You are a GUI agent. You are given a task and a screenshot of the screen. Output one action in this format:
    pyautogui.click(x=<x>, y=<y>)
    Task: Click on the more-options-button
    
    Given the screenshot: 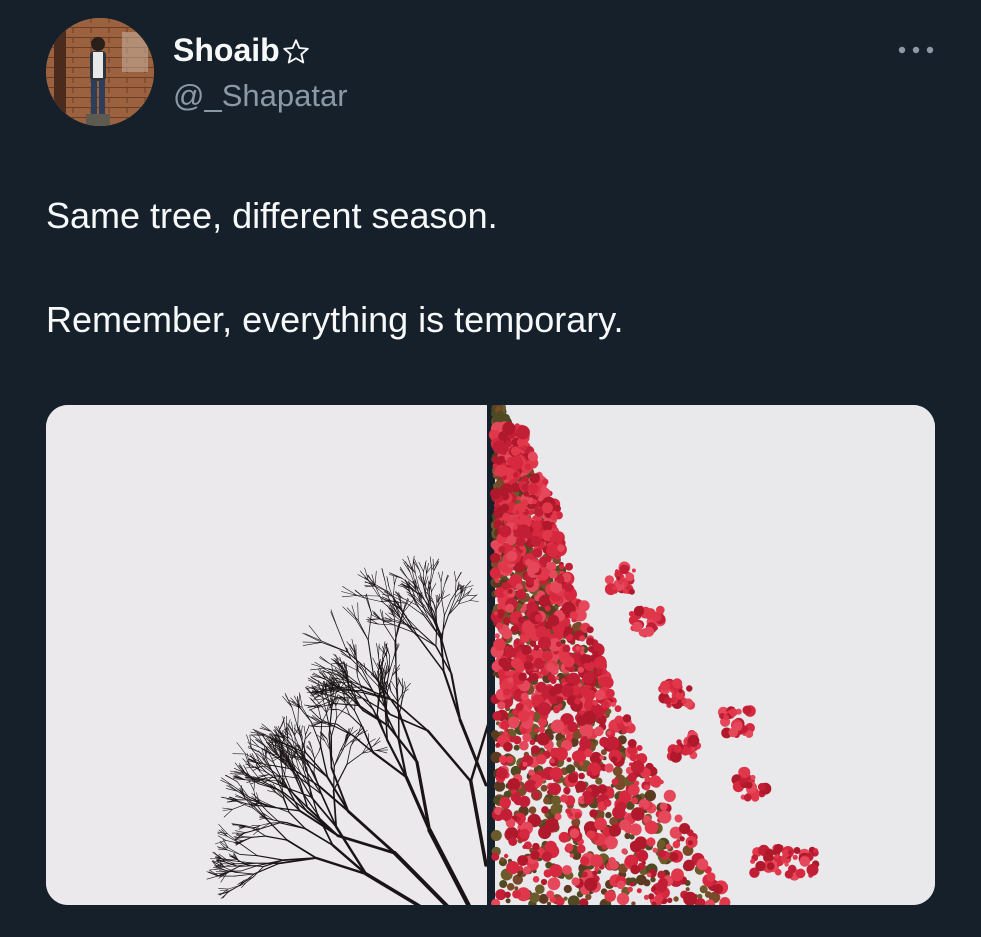 What is the action you would take?
    pyautogui.click(x=916, y=50)
    